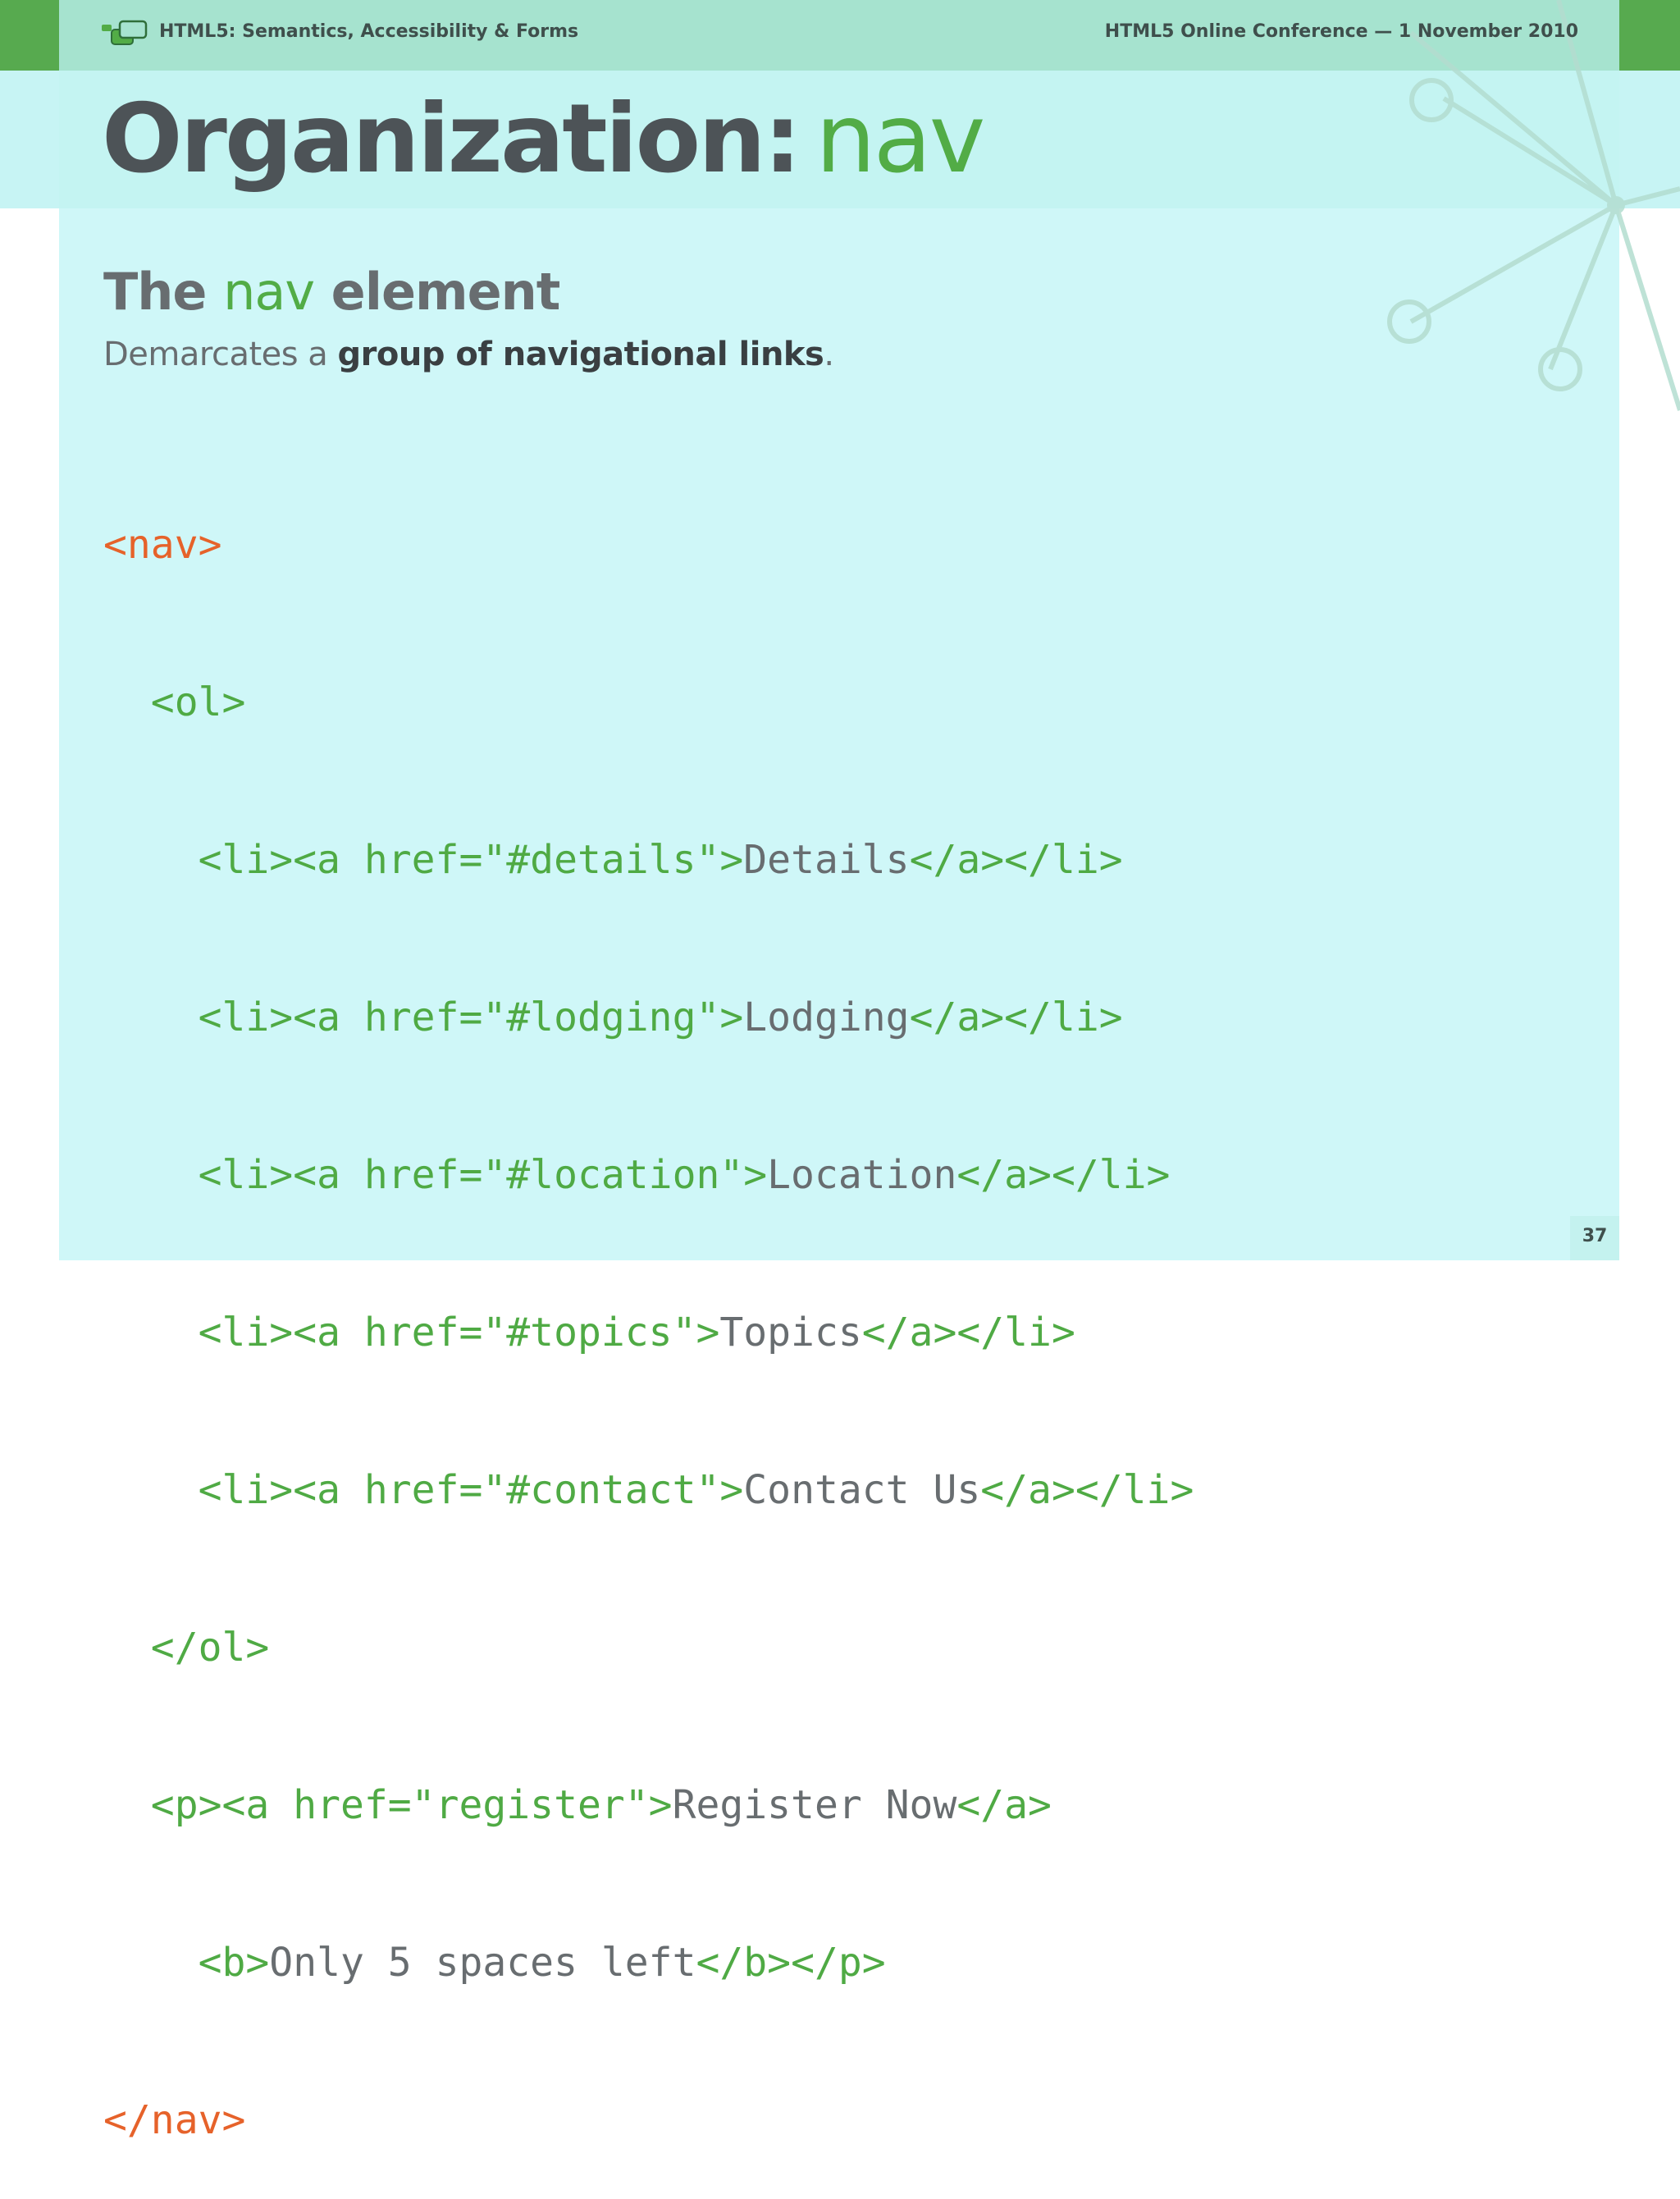 The width and height of the screenshot is (1680, 2199). Describe the element at coordinates (578, 1805) in the screenshot. I see `code-line-p-open: <p><a href="register">Register Now</a>` at that location.